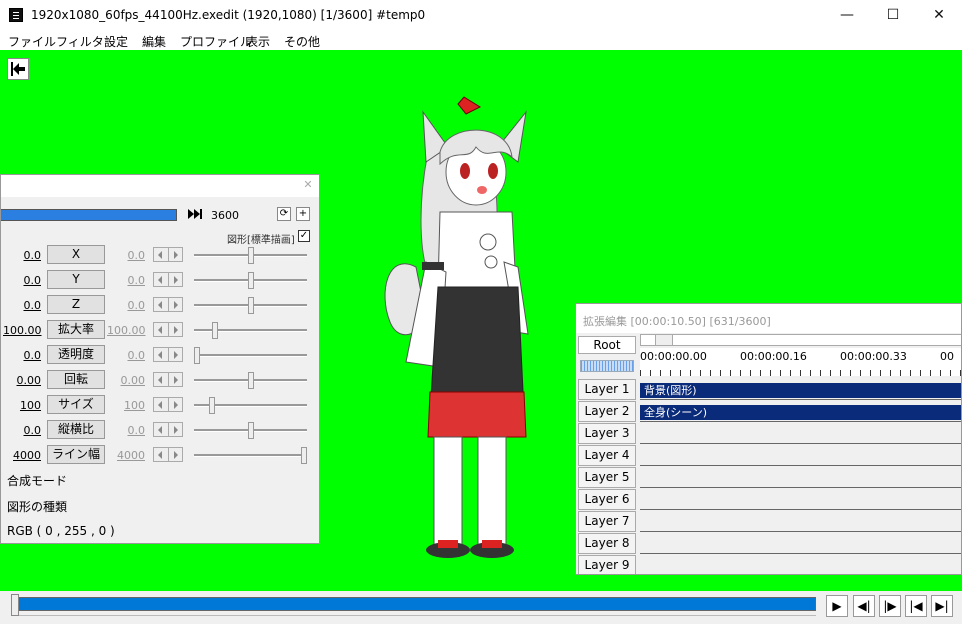 The height and width of the screenshot is (624, 962). Describe the element at coordinates (607, 543) in the screenshot. I see `layer-button: Layer 8` at that location.